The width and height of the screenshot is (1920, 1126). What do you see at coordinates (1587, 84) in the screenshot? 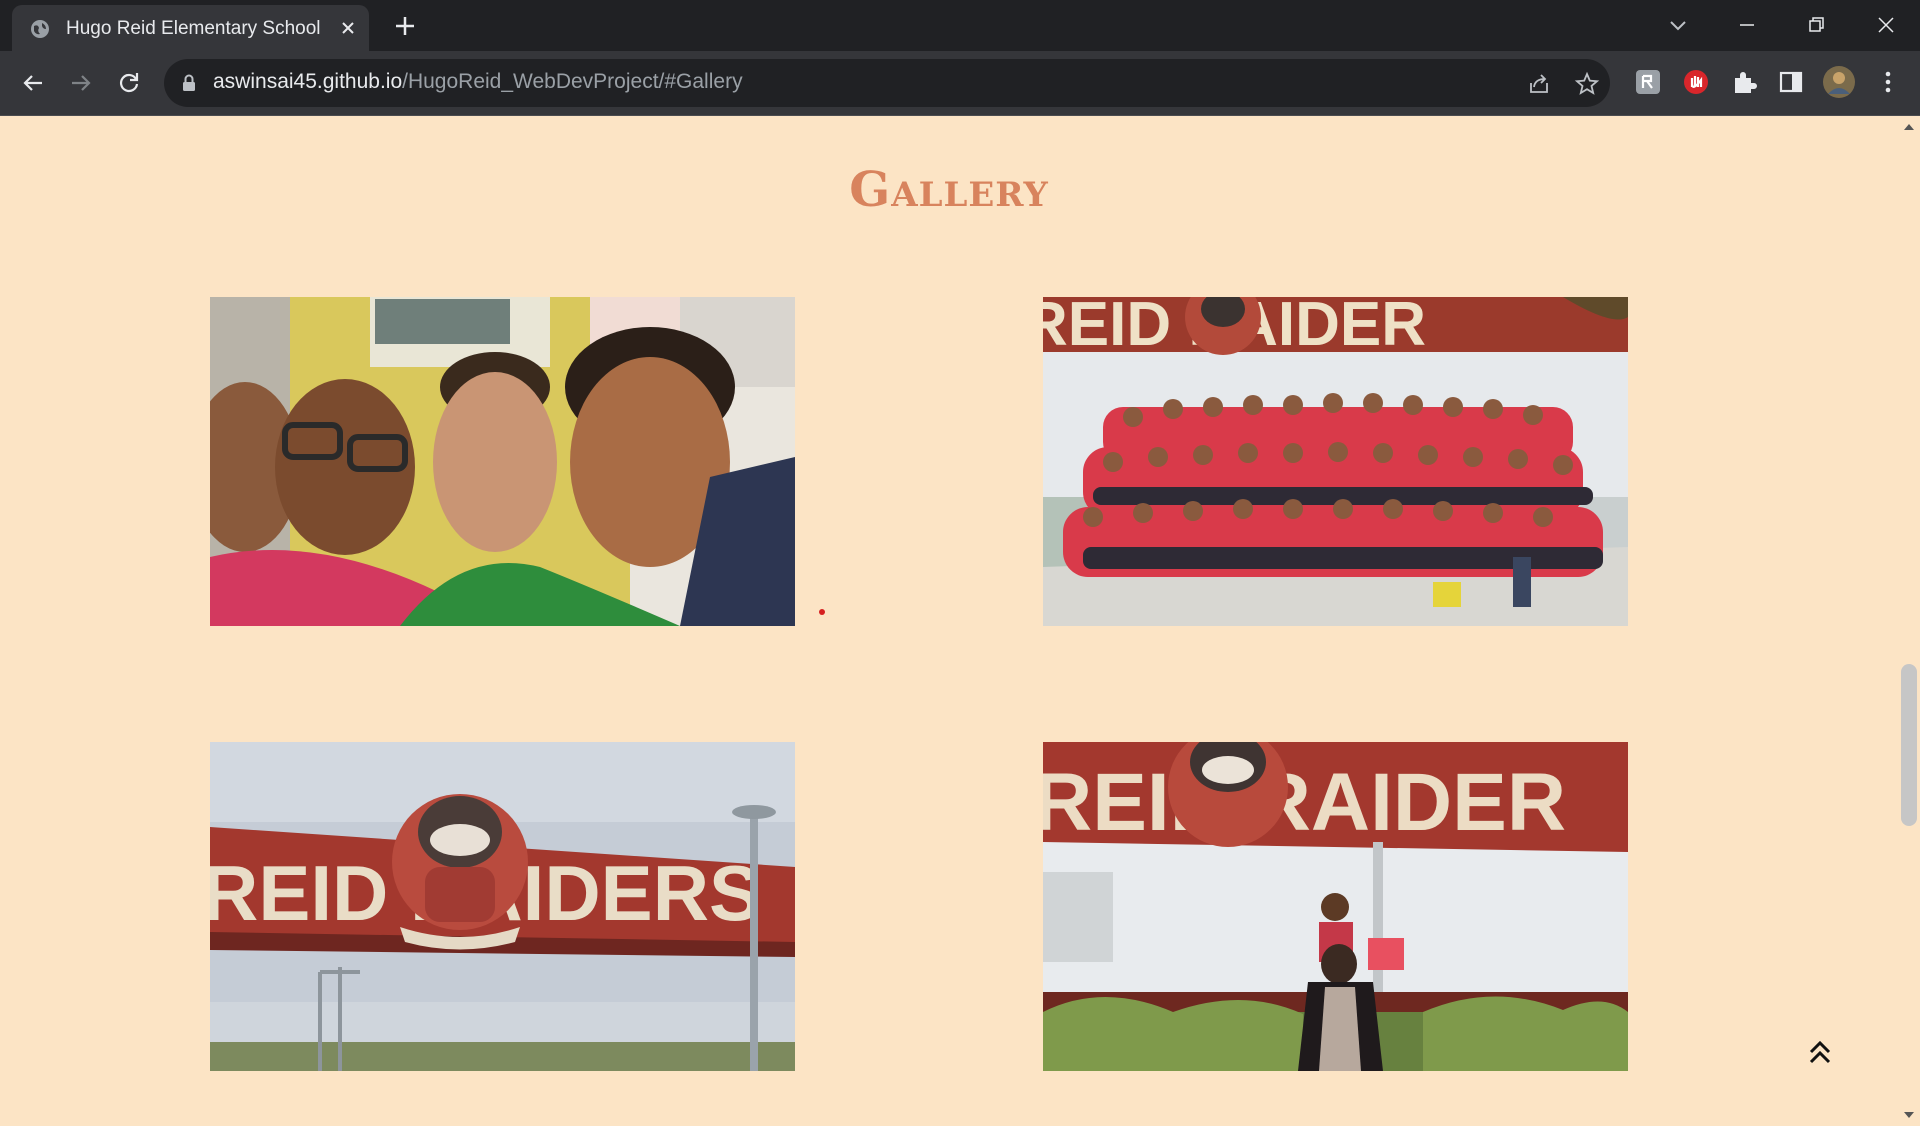
I see `star-bookmark-icon` at bounding box center [1587, 84].